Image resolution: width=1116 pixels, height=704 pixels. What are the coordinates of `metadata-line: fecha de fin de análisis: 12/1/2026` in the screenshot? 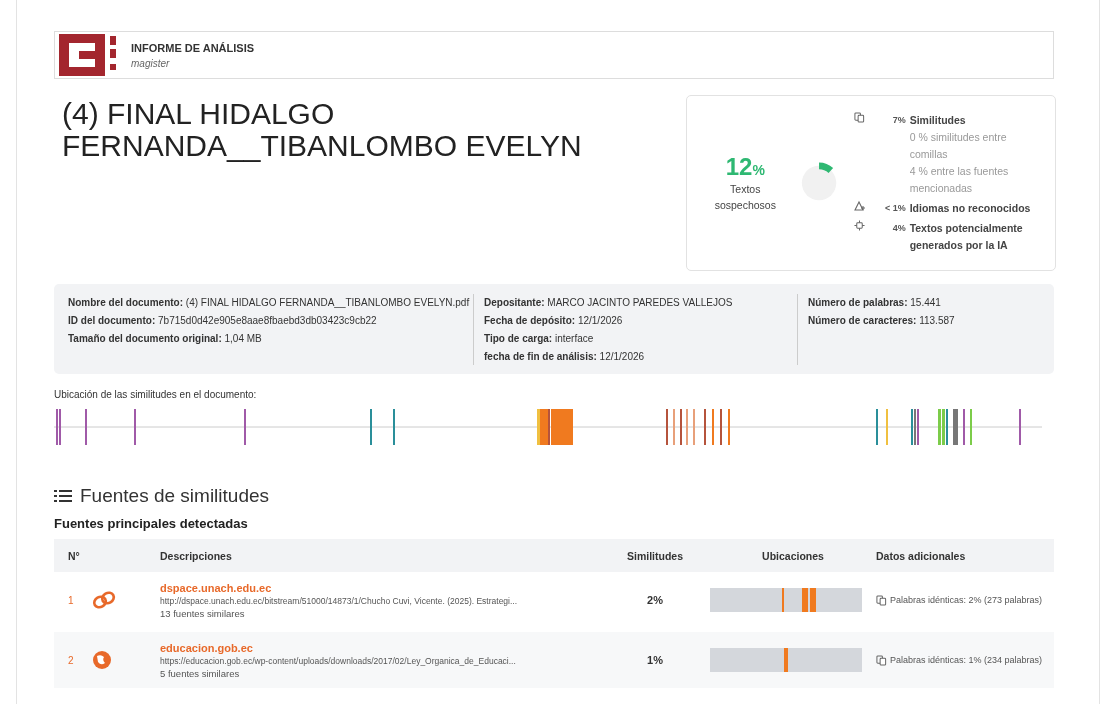 It's located at (565, 357).